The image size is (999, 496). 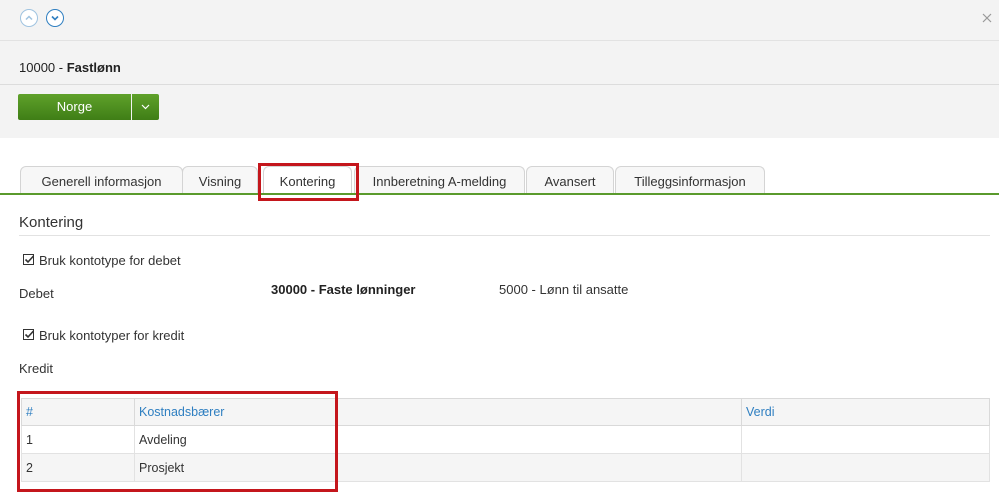 What do you see at coordinates (110, 260) in the screenshot?
I see `debet-checkbox-label: Bruk kontotype for debet` at bounding box center [110, 260].